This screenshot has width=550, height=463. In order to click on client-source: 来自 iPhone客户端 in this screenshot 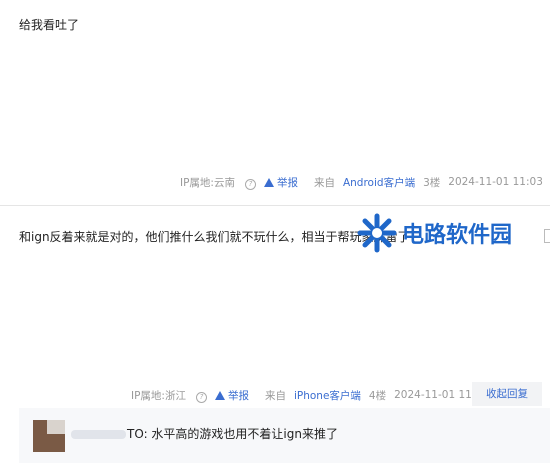, I will do `click(312, 395)`.